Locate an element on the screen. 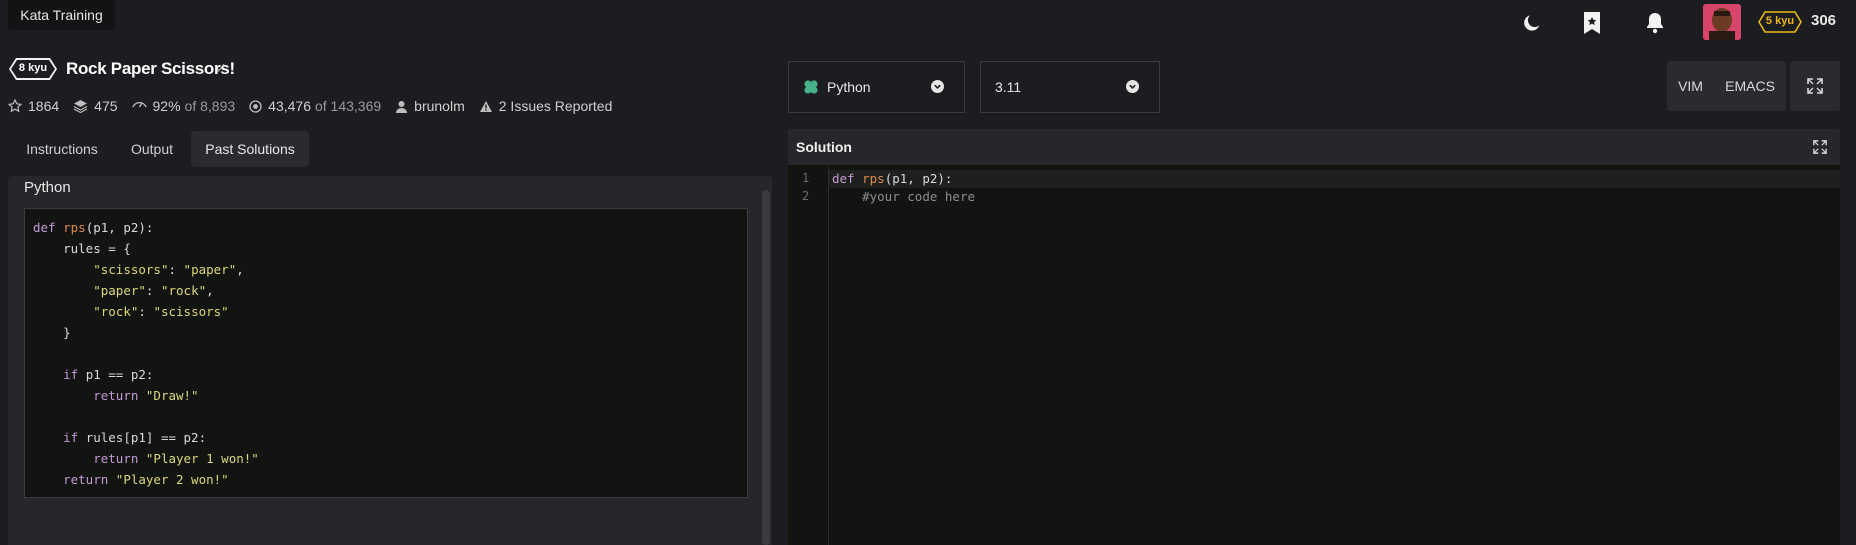 Image resolution: width=1856 pixels, height=545 pixels. python-icon is located at coordinates (811, 87).